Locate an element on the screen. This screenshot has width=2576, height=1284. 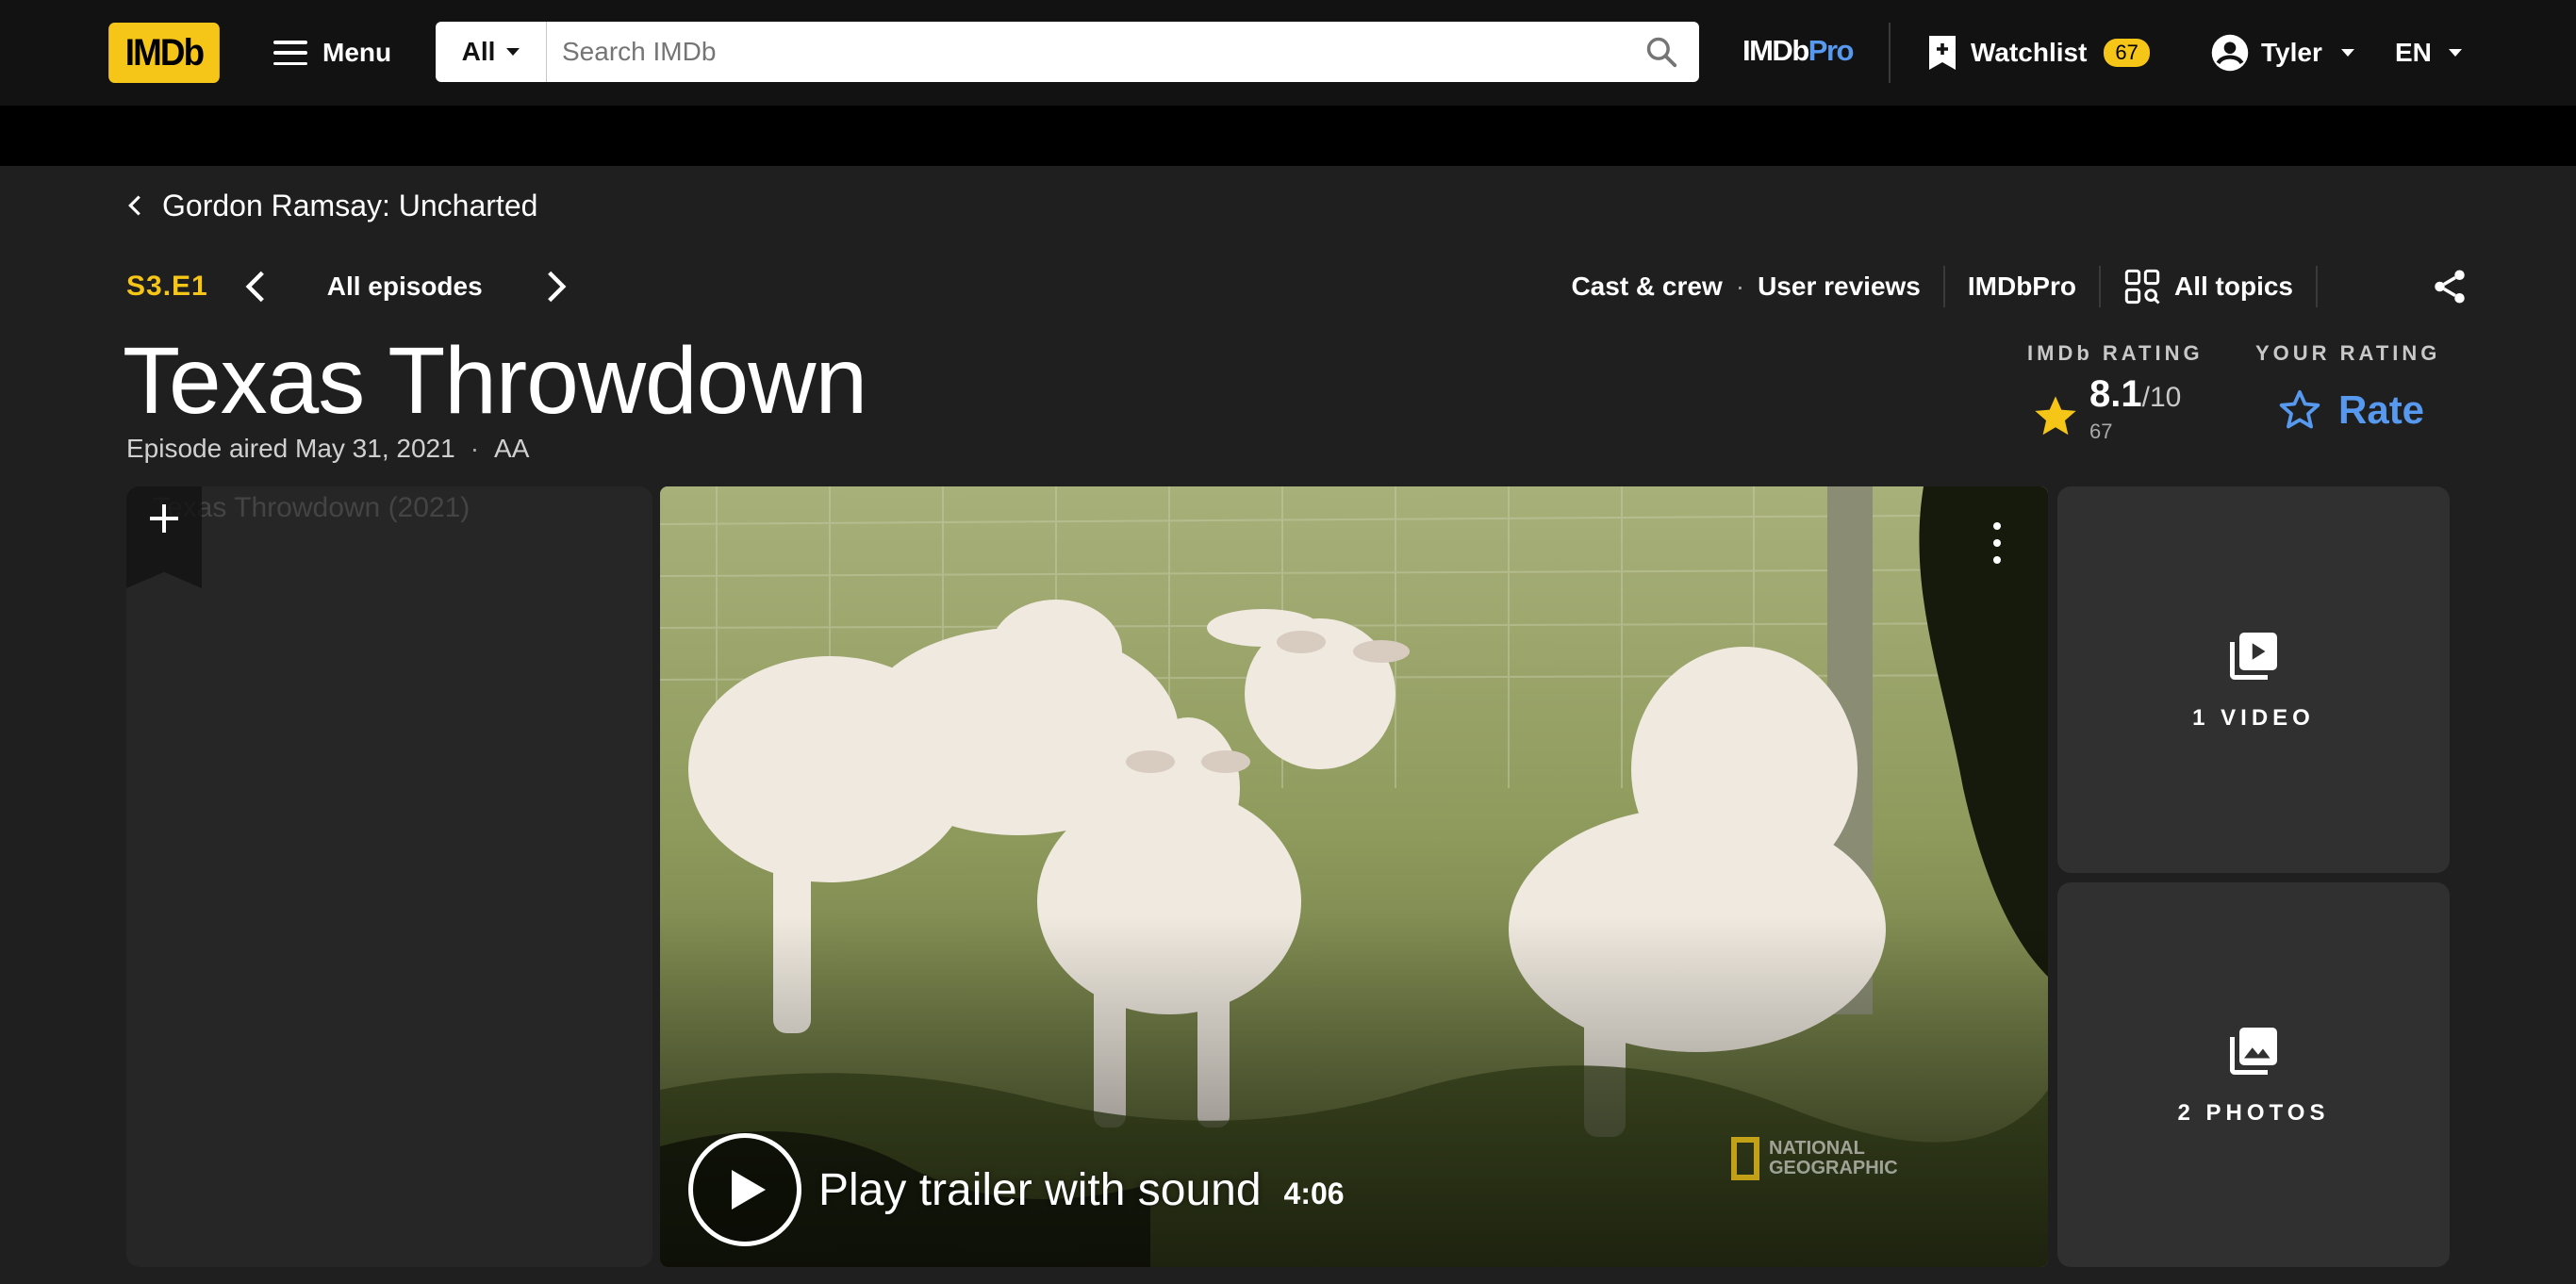
videos-count-label: 1 VIDEO is located at coordinates (2253, 718).